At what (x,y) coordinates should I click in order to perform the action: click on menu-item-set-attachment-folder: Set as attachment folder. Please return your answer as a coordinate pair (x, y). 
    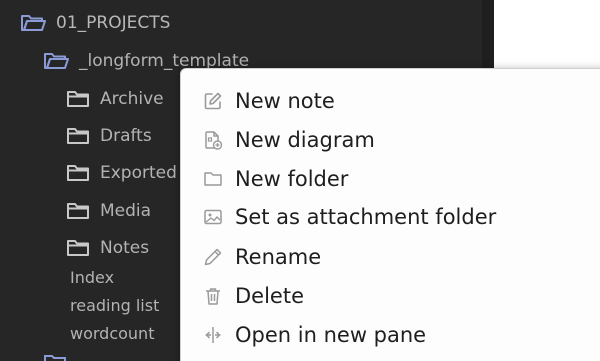
    Looking at the image, I should click on (349, 217).